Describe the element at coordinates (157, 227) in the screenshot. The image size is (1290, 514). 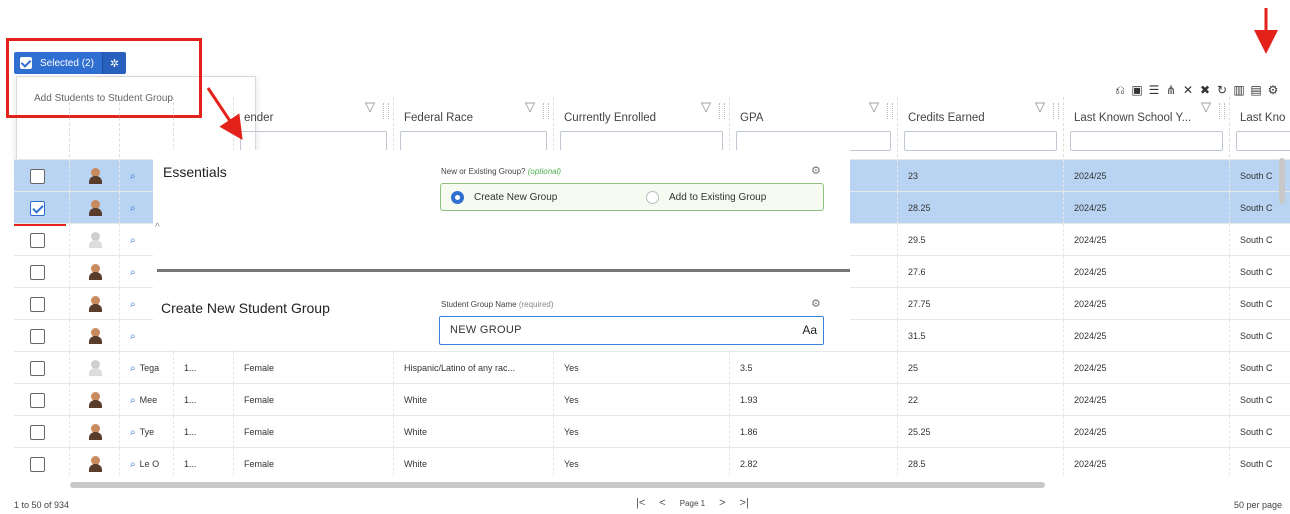
I see `chevron-up-icon: ^` at that location.